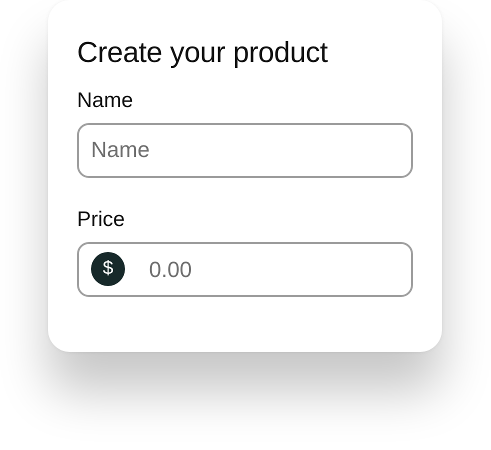 This screenshot has height=450, width=491. What do you see at coordinates (101, 219) in the screenshot?
I see `field-label: Price` at bounding box center [101, 219].